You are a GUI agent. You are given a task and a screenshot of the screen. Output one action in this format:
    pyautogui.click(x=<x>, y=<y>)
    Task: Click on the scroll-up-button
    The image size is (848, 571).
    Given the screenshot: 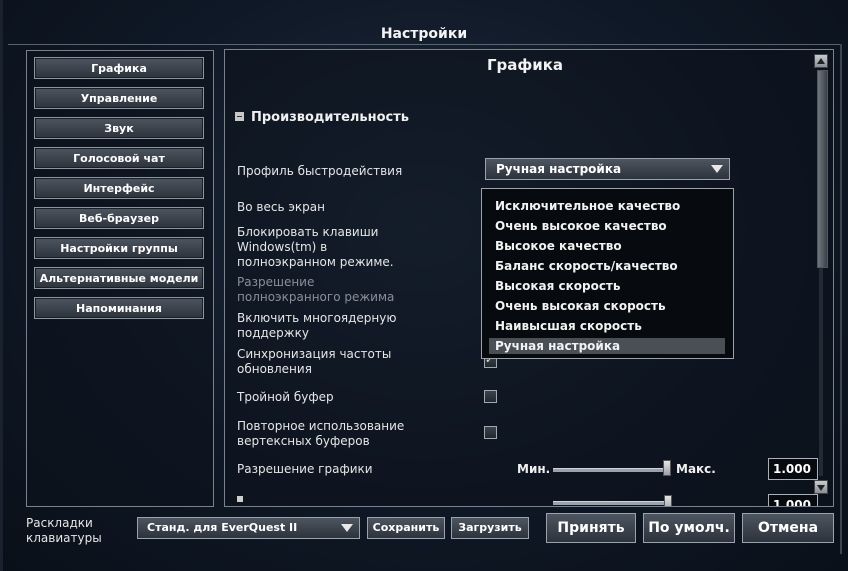 What is the action you would take?
    pyautogui.click(x=821, y=61)
    